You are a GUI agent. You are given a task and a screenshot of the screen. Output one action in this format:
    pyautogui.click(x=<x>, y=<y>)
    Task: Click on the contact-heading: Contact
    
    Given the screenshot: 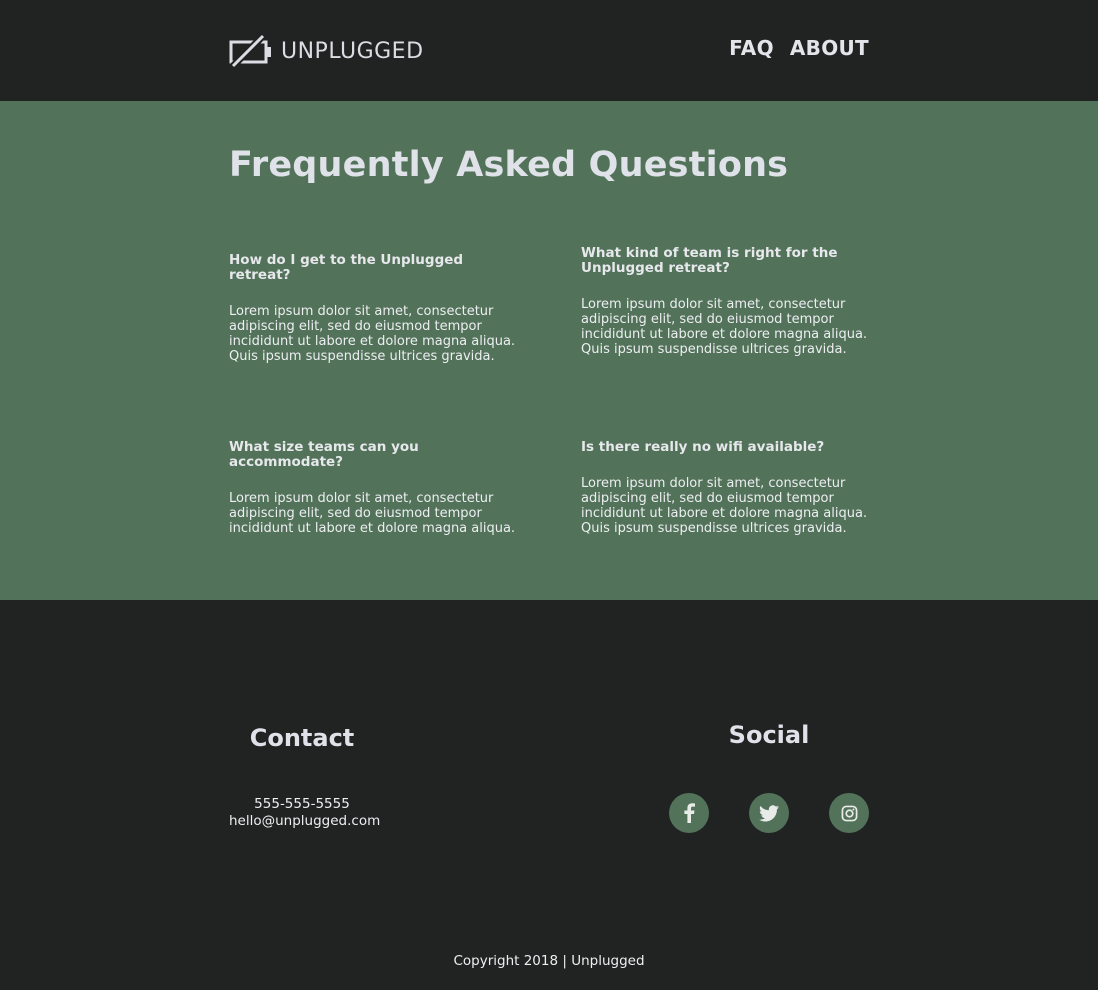 What is the action you would take?
    pyautogui.click(x=302, y=738)
    